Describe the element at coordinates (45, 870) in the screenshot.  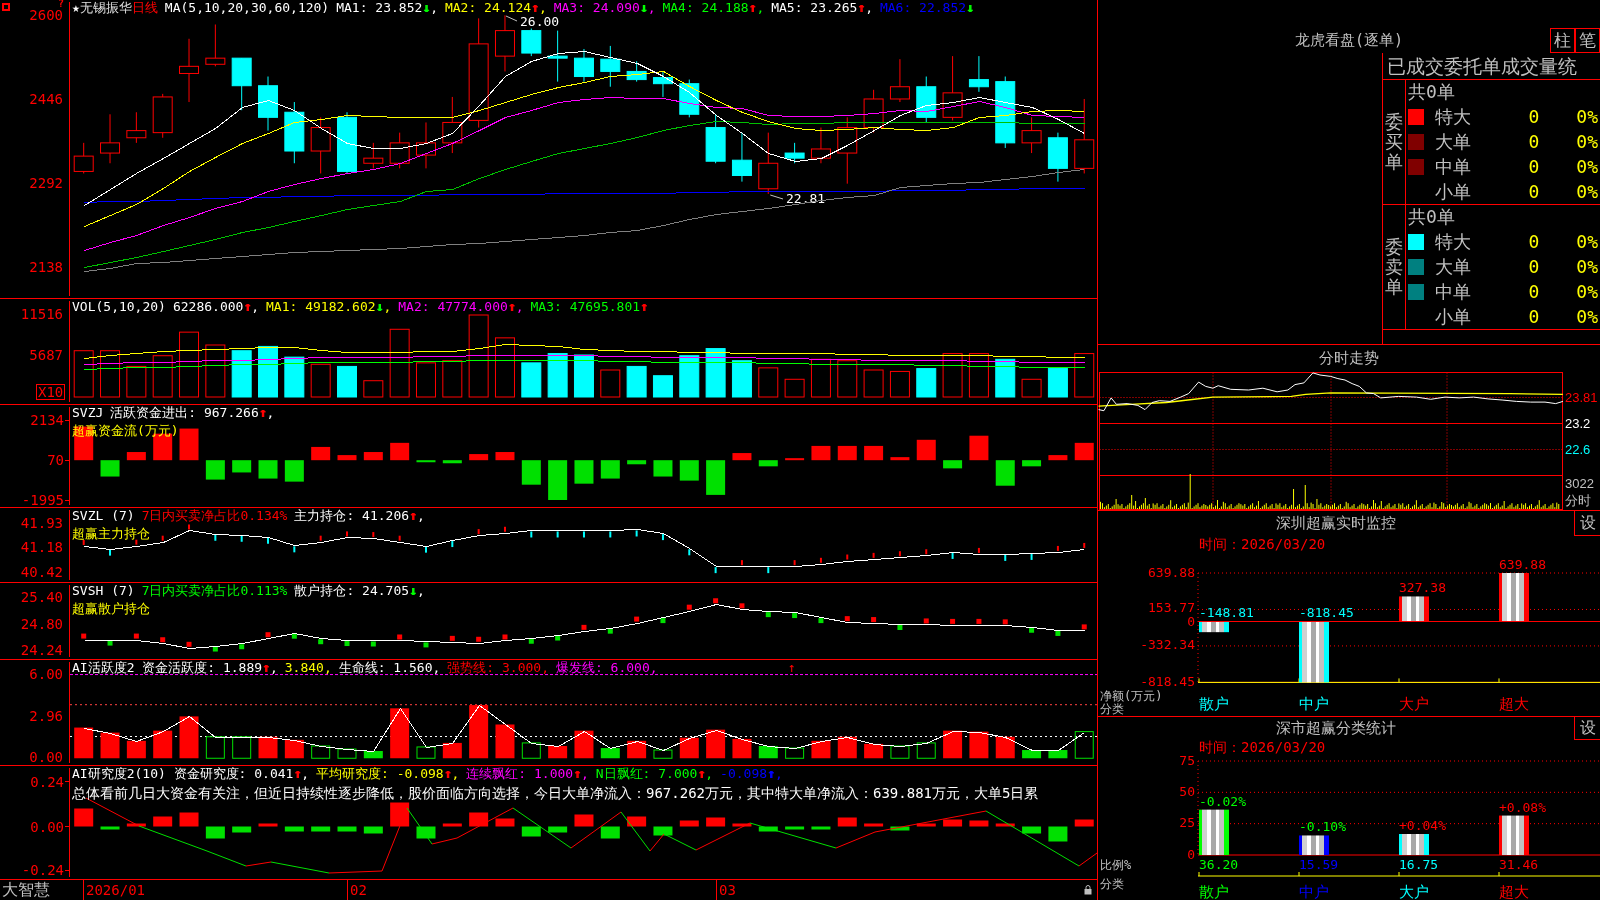
I see `axis-label: -0.24` at that location.